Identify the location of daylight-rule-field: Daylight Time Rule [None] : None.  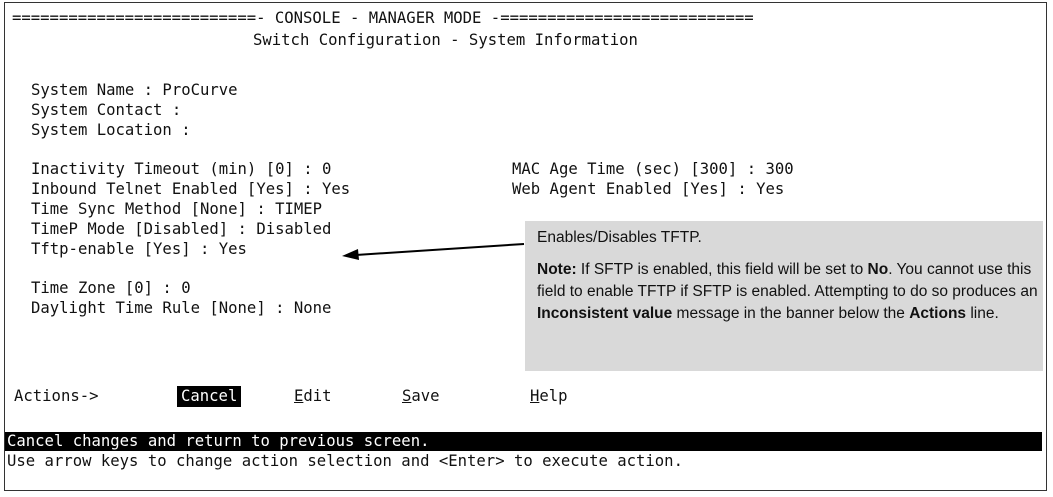
(181, 308).